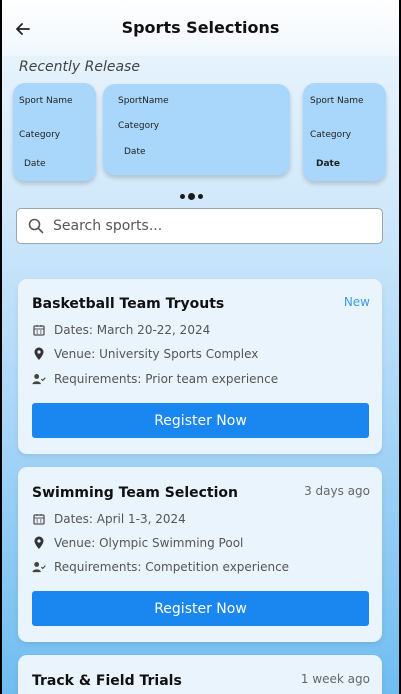 This screenshot has width=401, height=694. Describe the element at coordinates (166, 379) in the screenshot. I see `requirements-text: Requirements: Prior team experience` at that location.